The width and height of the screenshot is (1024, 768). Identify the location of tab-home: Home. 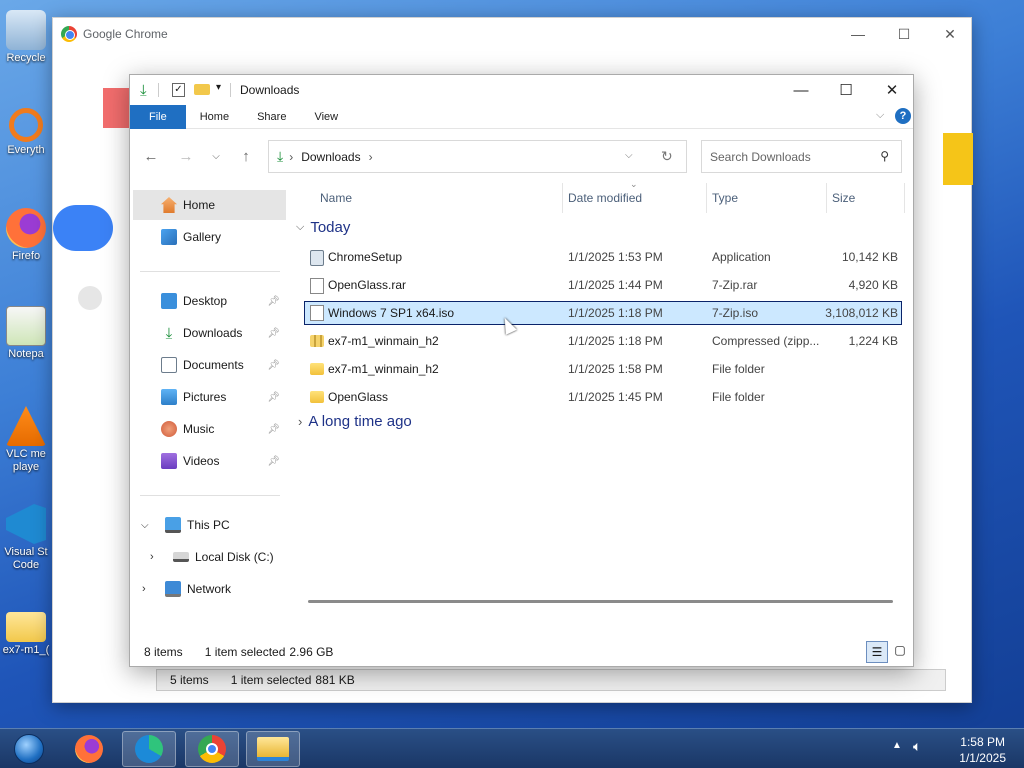
(214, 117).